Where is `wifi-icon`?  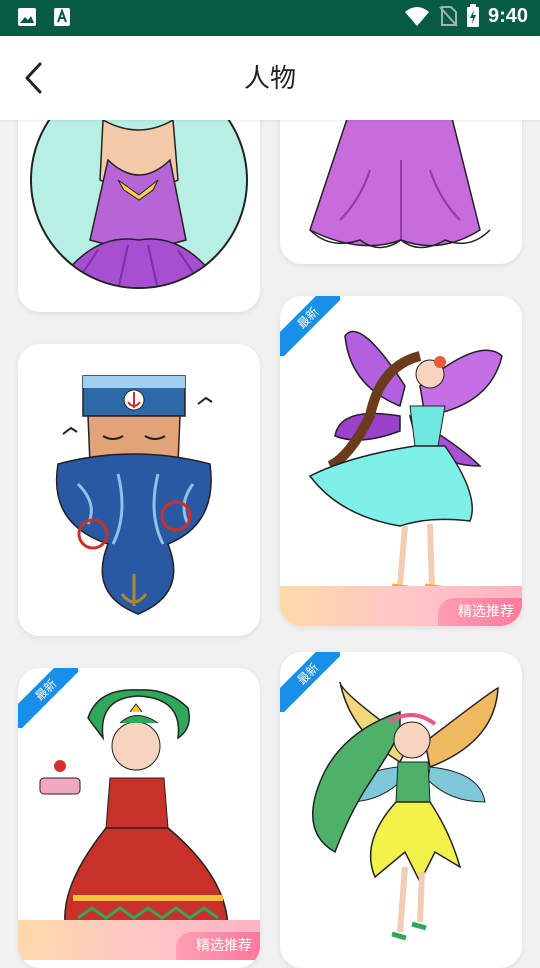
wifi-icon is located at coordinates (416, 16).